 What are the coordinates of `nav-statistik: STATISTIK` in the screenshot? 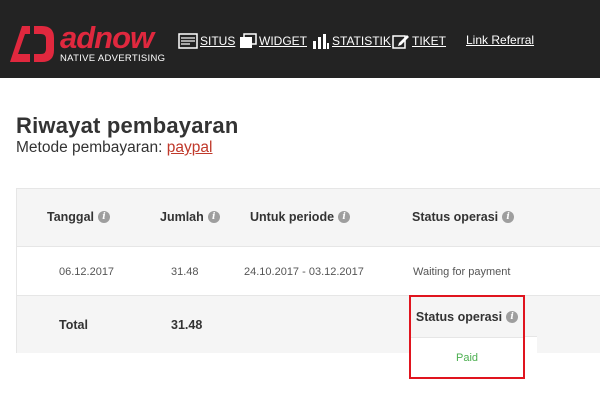 It's located at (351, 41).